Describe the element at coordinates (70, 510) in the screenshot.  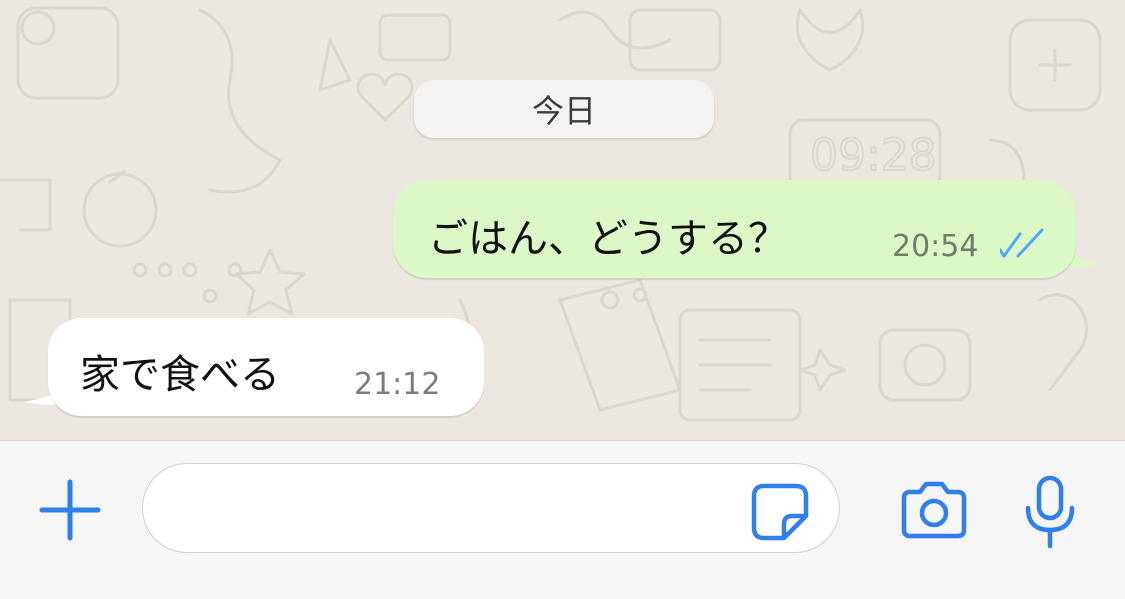
I see `plus-icon` at that location.